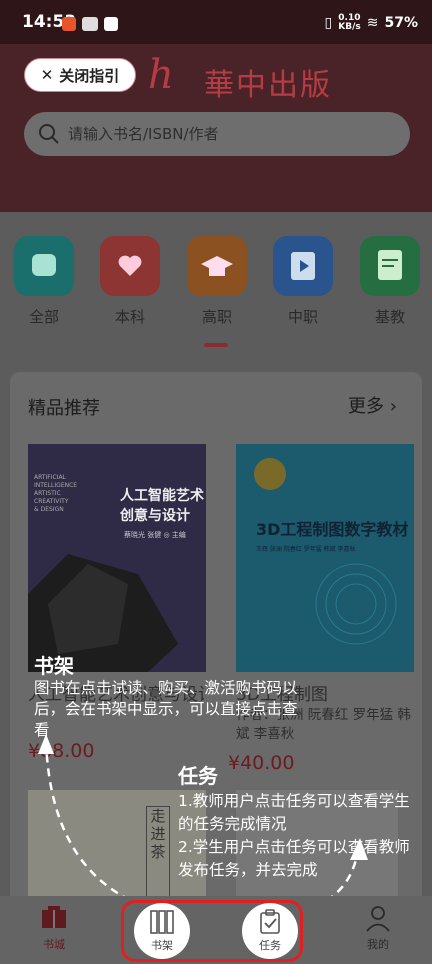 This screenshot has width=432, height=964. I want to click on network-speed: 0.10 KB/s, so click(349, 22).